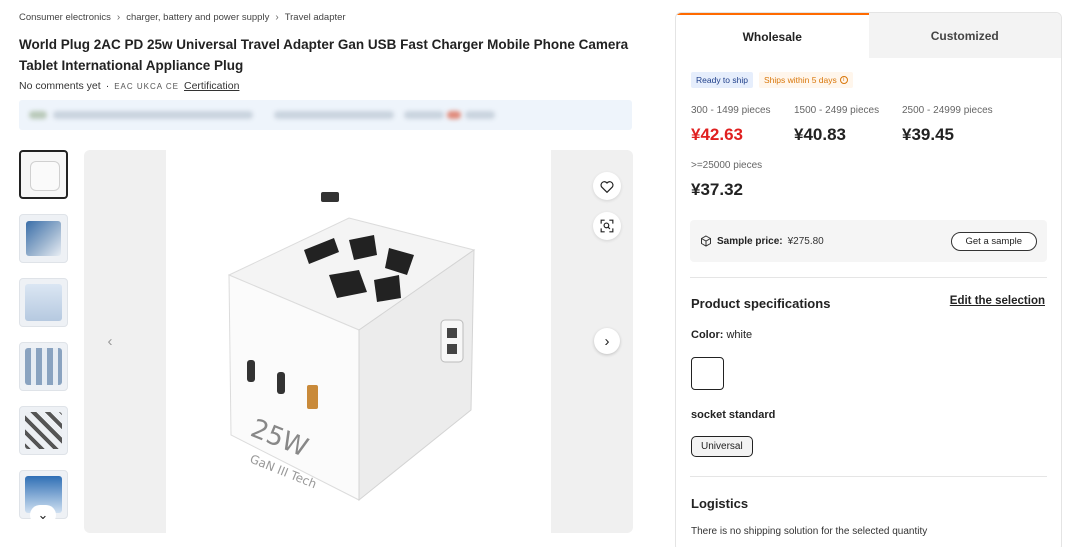 The height and width of the screenshot is (547, 1080). I want to click on specs-title: Product specifications, so click(761, 303).